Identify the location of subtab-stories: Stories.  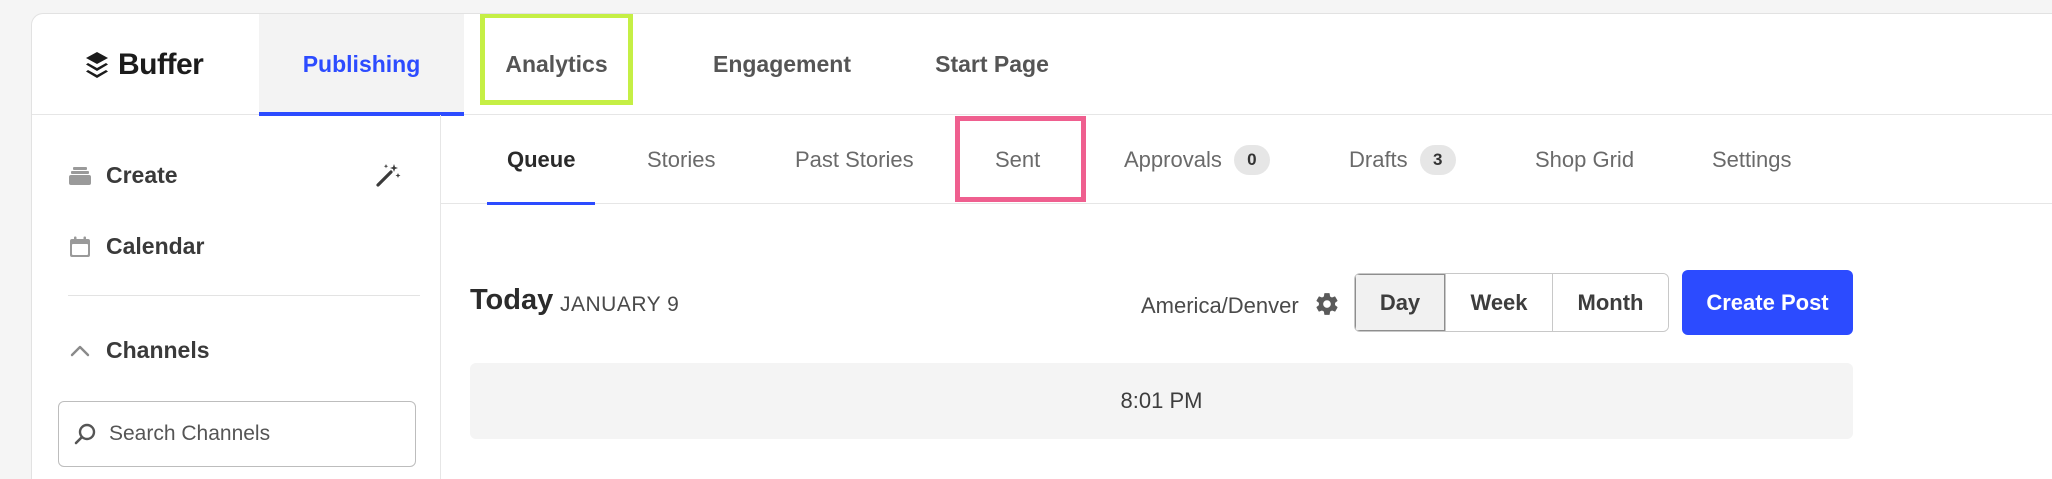
(681, 159).